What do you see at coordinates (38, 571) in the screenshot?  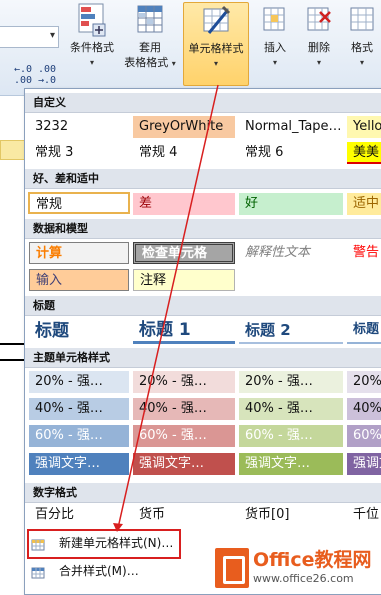 I see `merge-styles-icon` at bounding box center [38, 571].